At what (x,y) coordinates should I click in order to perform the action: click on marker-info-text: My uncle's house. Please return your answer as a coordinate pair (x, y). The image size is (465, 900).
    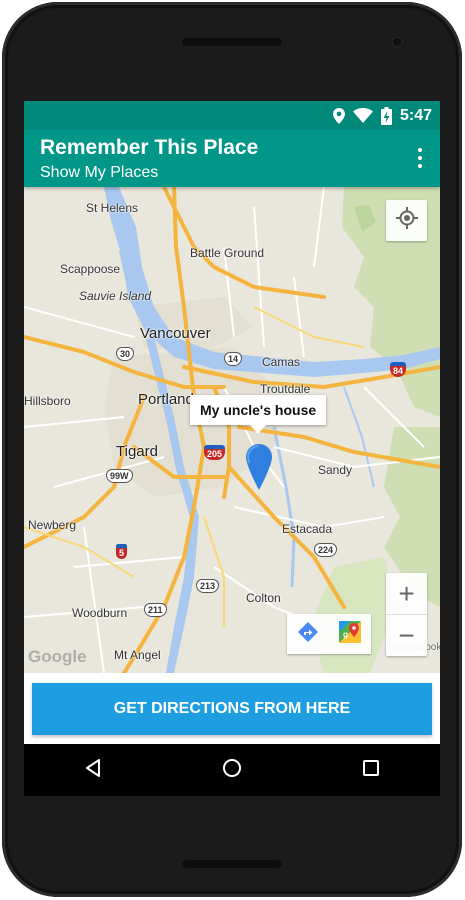
    Looking at the image, I should click on (258, 410).